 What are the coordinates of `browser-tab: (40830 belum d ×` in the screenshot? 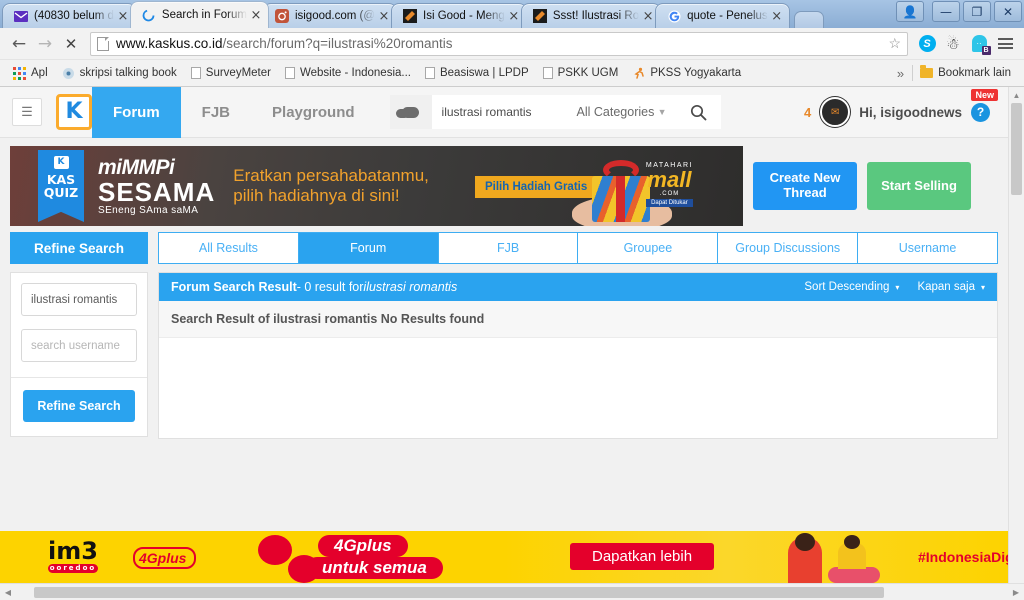 It's located at (69, 15).